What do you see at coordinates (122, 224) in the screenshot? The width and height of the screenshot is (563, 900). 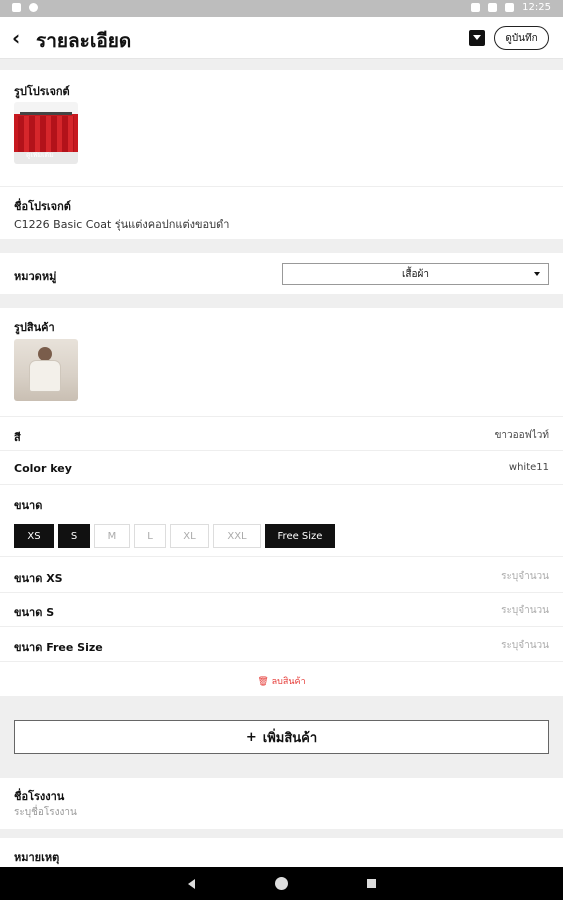 I see `project-name-value: C1226 Basic Coat รุ่นแต่งคอปกแต่งขอบดำ` at bounding box center [122, 224].